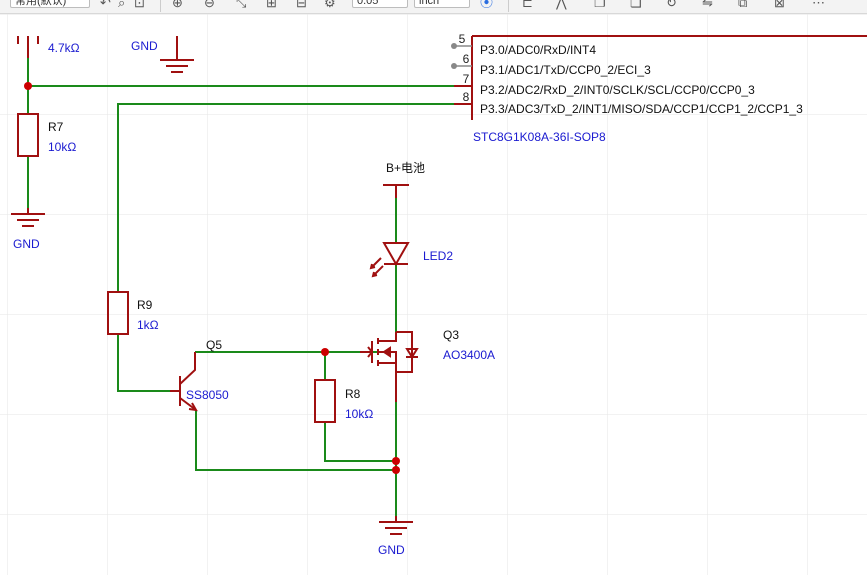 The width and height of the screenshot is (867, 575). I want to click on snap-icon: ⦿, so click(486, 5).